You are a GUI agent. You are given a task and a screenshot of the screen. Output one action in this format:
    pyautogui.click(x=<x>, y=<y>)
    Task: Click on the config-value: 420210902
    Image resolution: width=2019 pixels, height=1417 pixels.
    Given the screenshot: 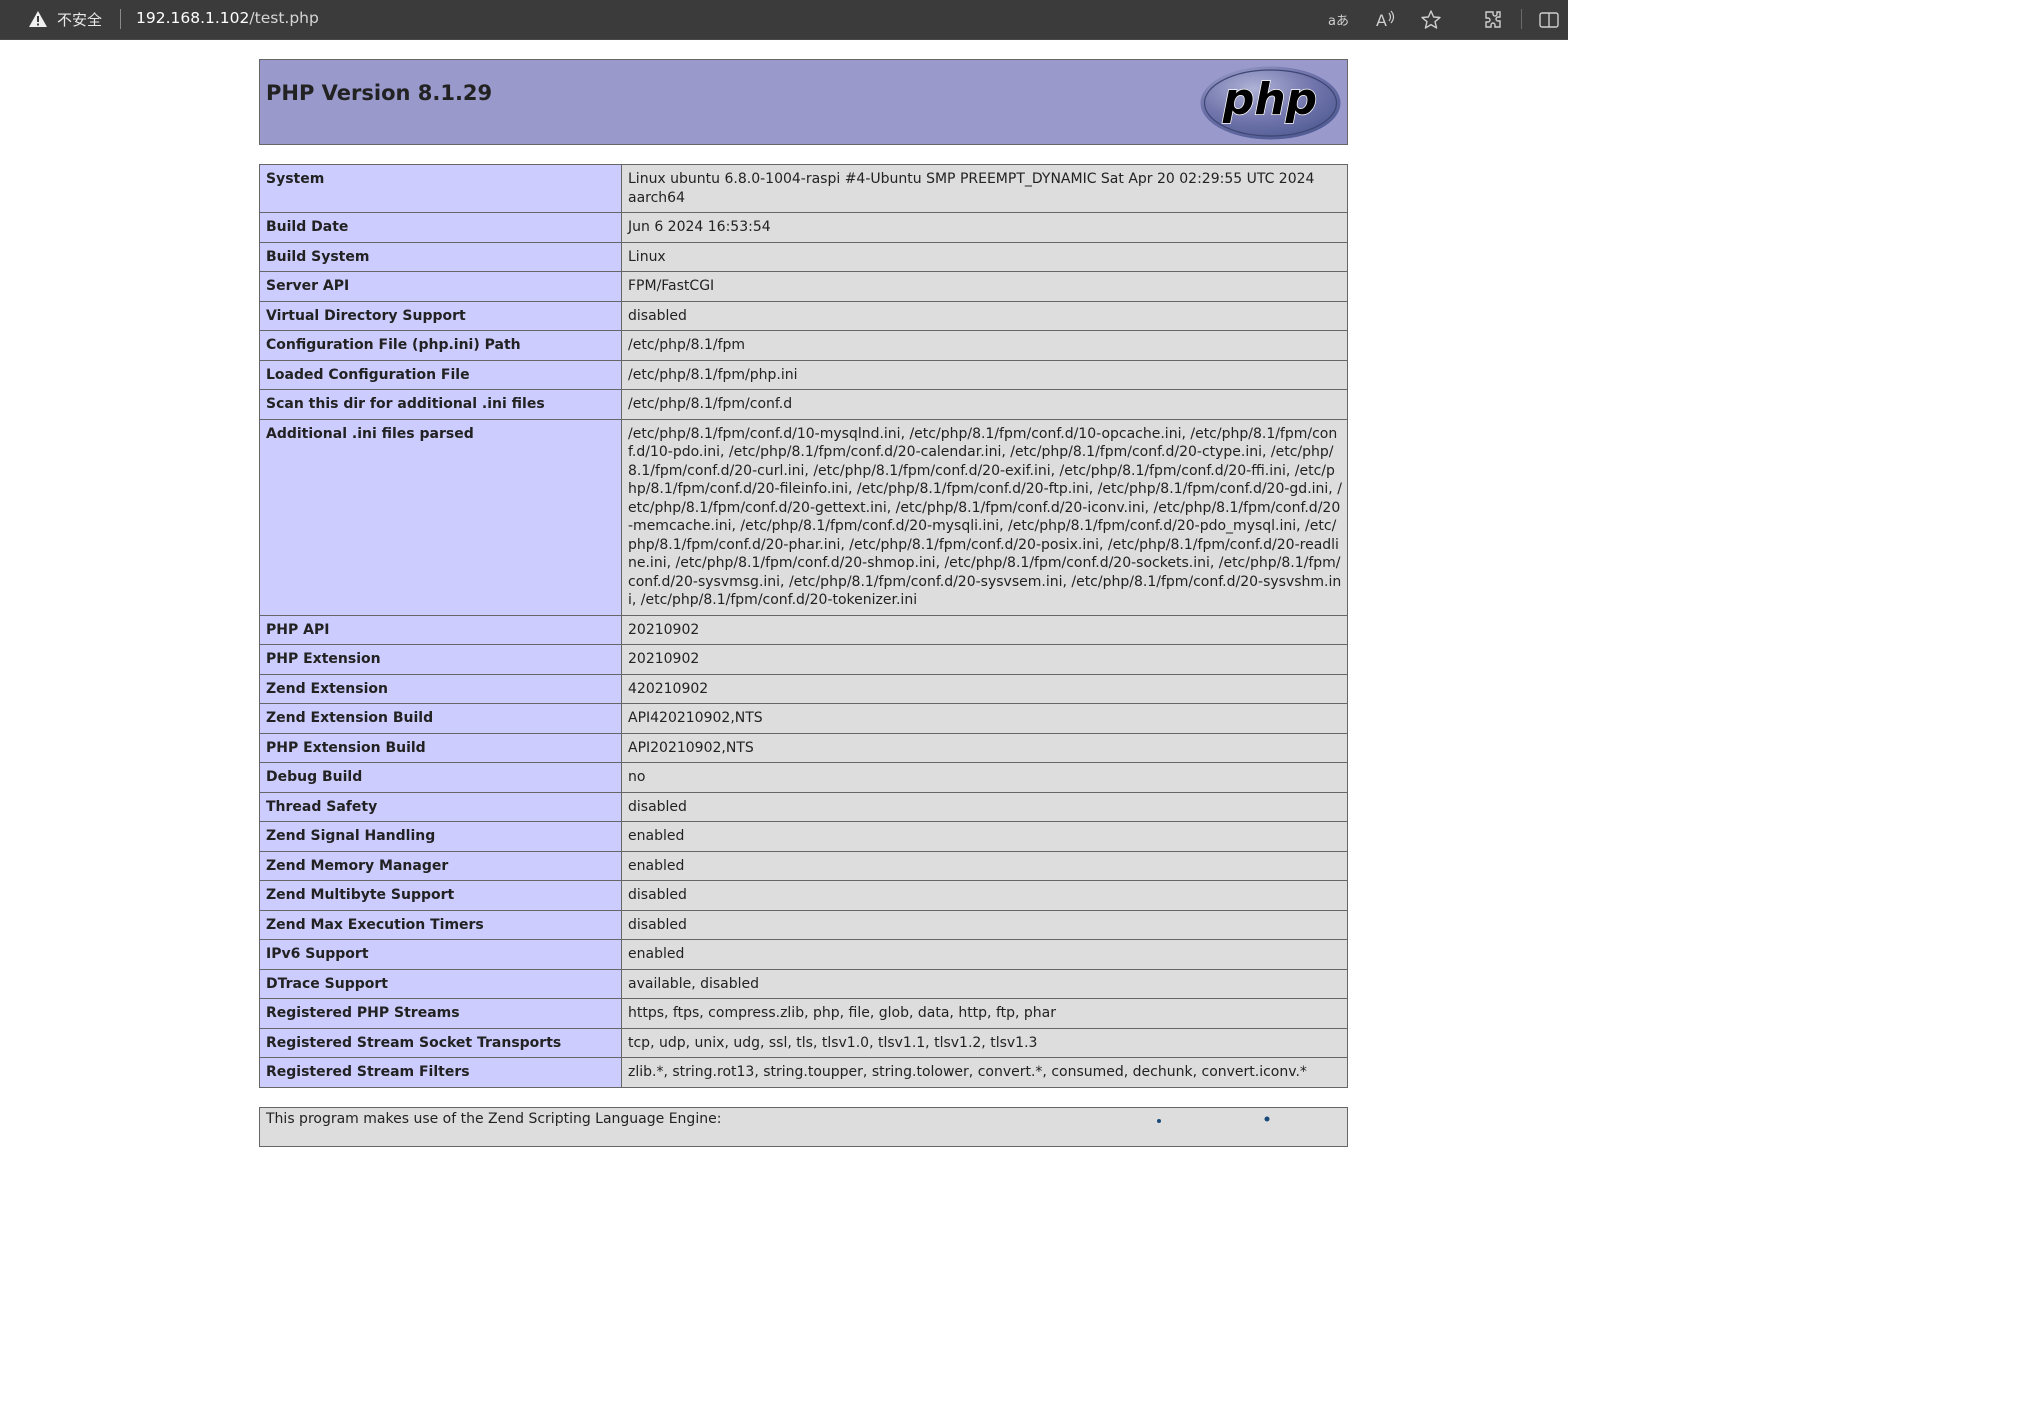 What is the action you would take?
    pyautogui.click(x=984, y=688)
    